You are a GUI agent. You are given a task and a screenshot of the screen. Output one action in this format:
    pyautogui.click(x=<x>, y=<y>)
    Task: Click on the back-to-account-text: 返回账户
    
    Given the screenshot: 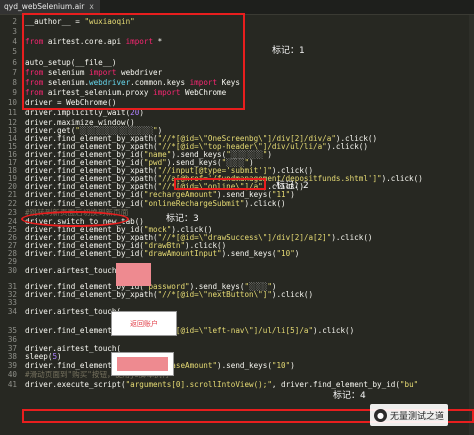 What is the action you would take?
    pyautogui.click(x=144, y=323)
    